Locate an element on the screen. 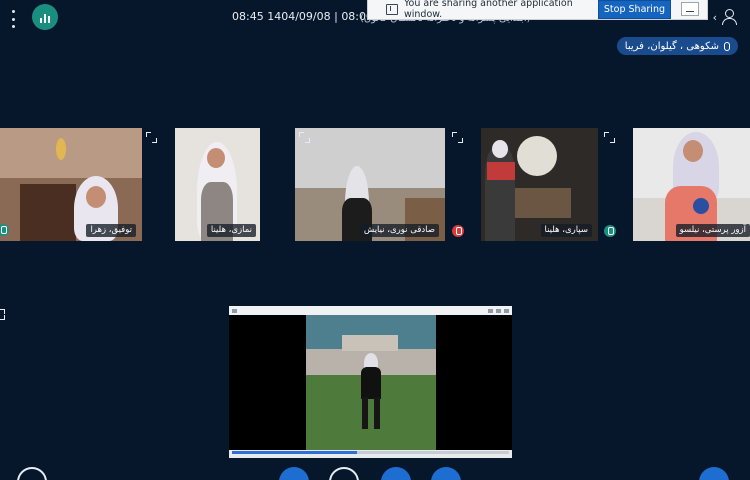  audio-icon is located at coordinates (446, 473).